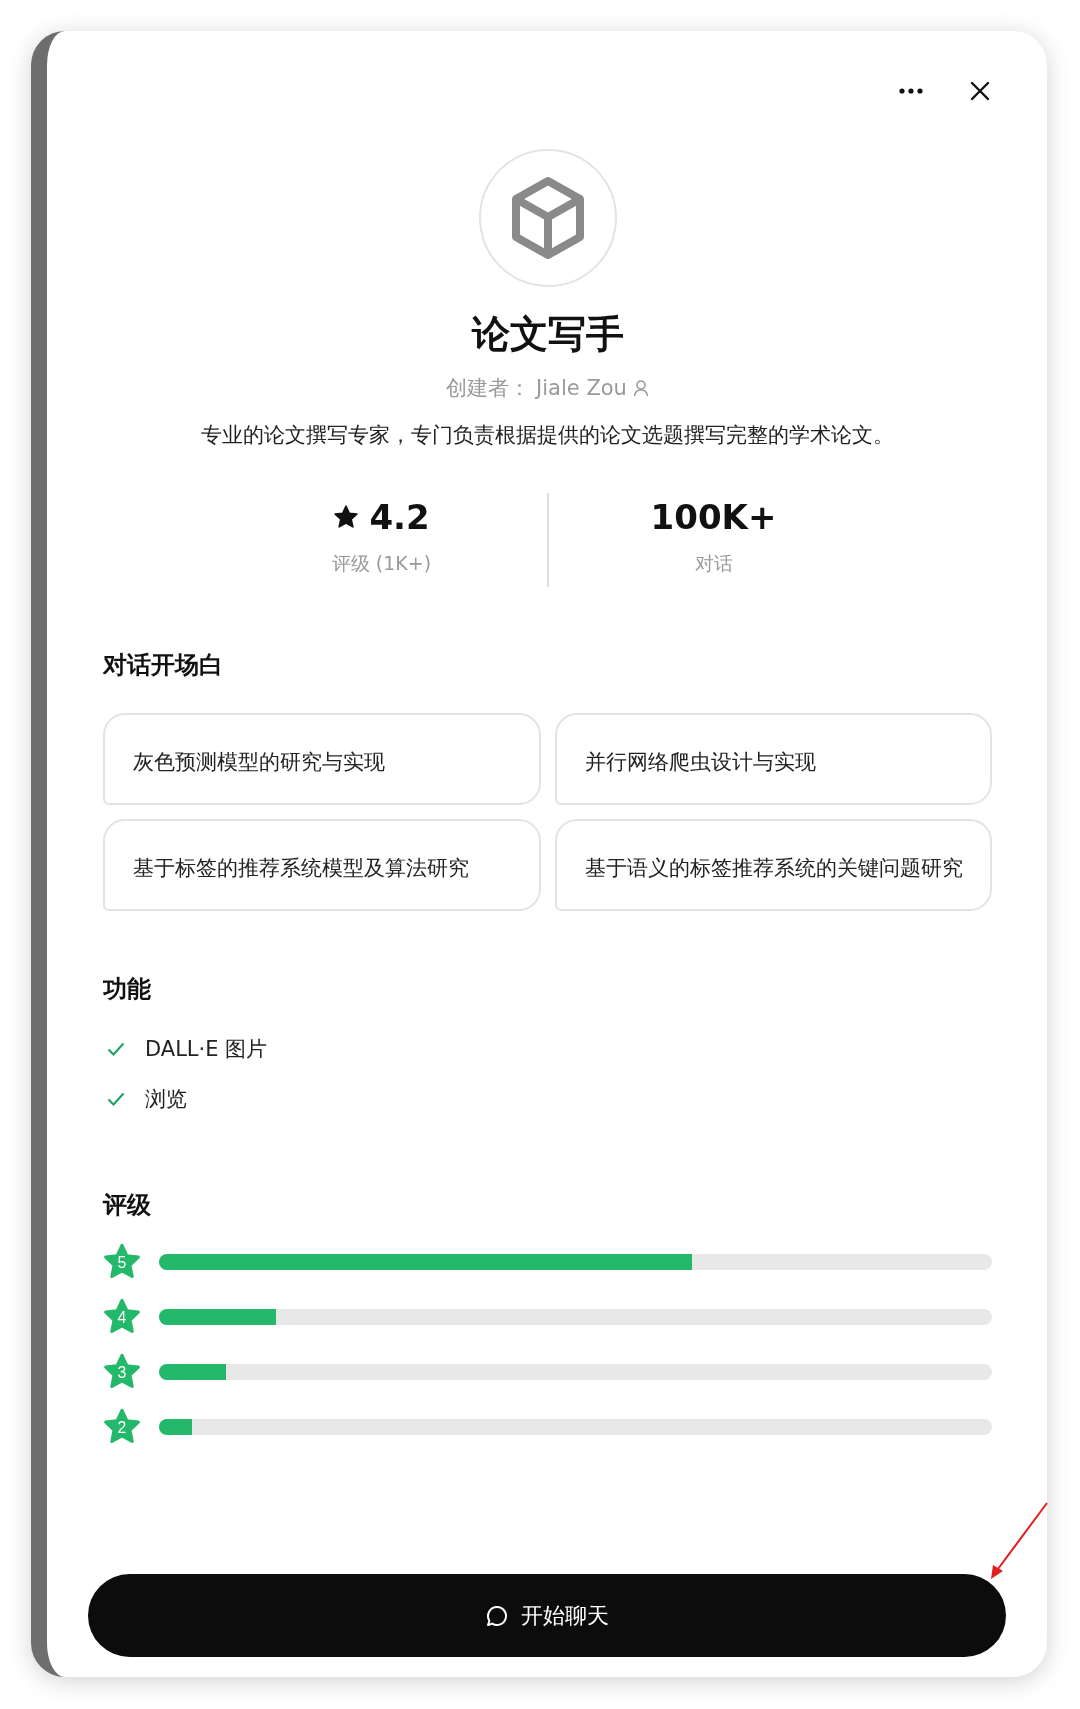 This screenshot has width=1080, height=1709. What do you see at coordinates (547, 435) in the screenshot?
I see `gpt-description: 专业的论文撰写专家，专门负责根据提供的论文选题撰写完整的学术论文。` at bounding box center [547, 435].